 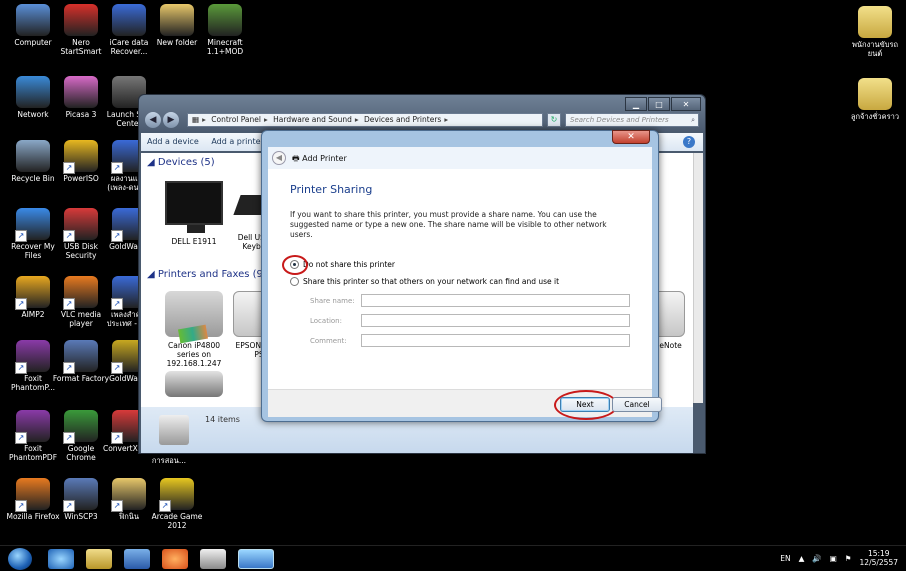 I want to click on dialog-close-button: ✕, so click(x=631, y=137).